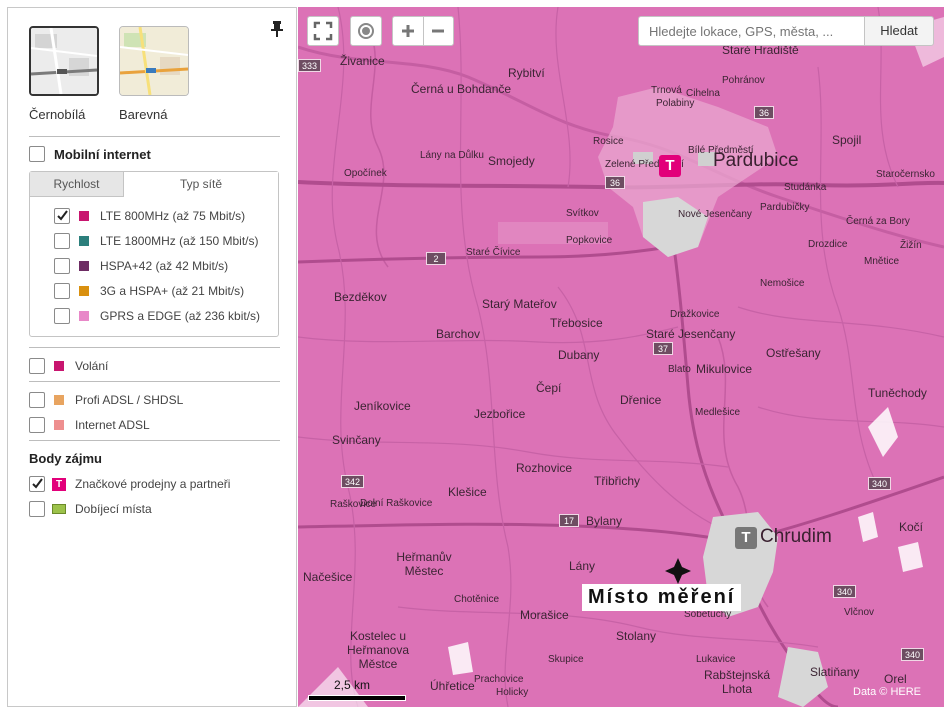 The width and height of the screenshot is (951, 713). What do you see at coordinates (636, 636) in the screenshot?
I see `place-label: Stolany` at bounding box center [636, 636].